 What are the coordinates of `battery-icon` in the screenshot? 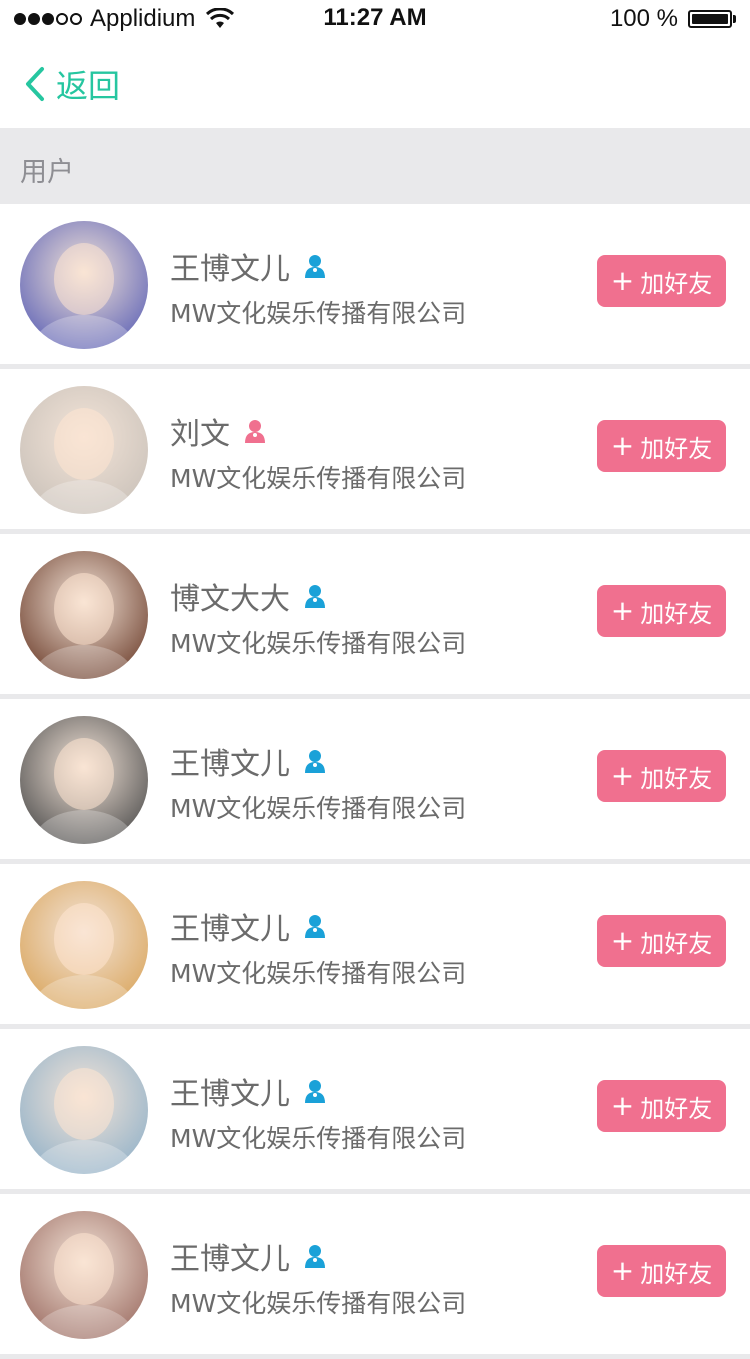 It's located at (710, 19).